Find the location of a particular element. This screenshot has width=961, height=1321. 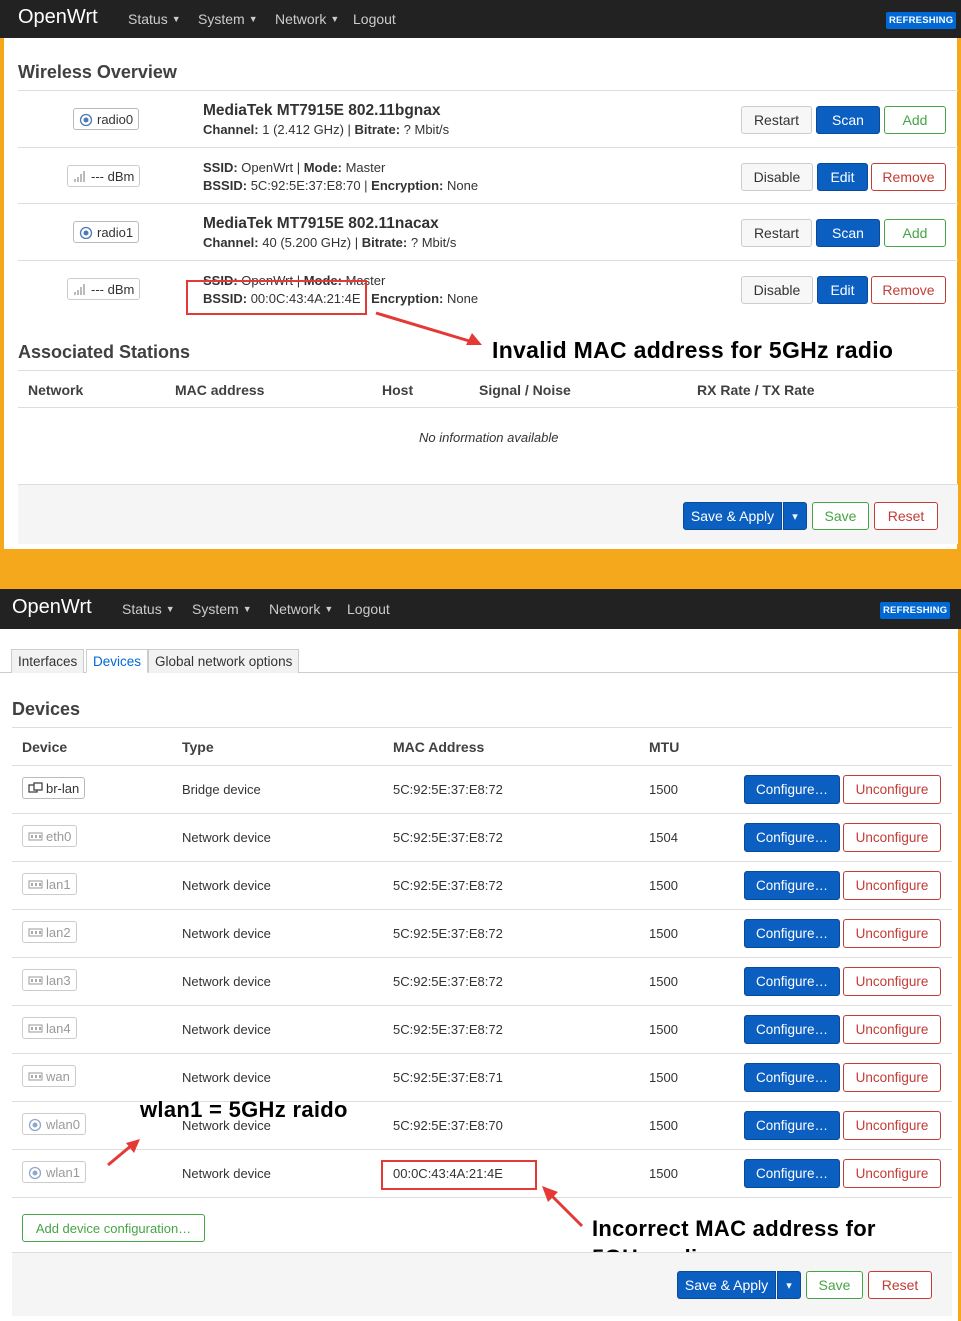

incorrect-mac-annotation-line1: Incorrect MAC address for is located at coordinates (734, 1228).